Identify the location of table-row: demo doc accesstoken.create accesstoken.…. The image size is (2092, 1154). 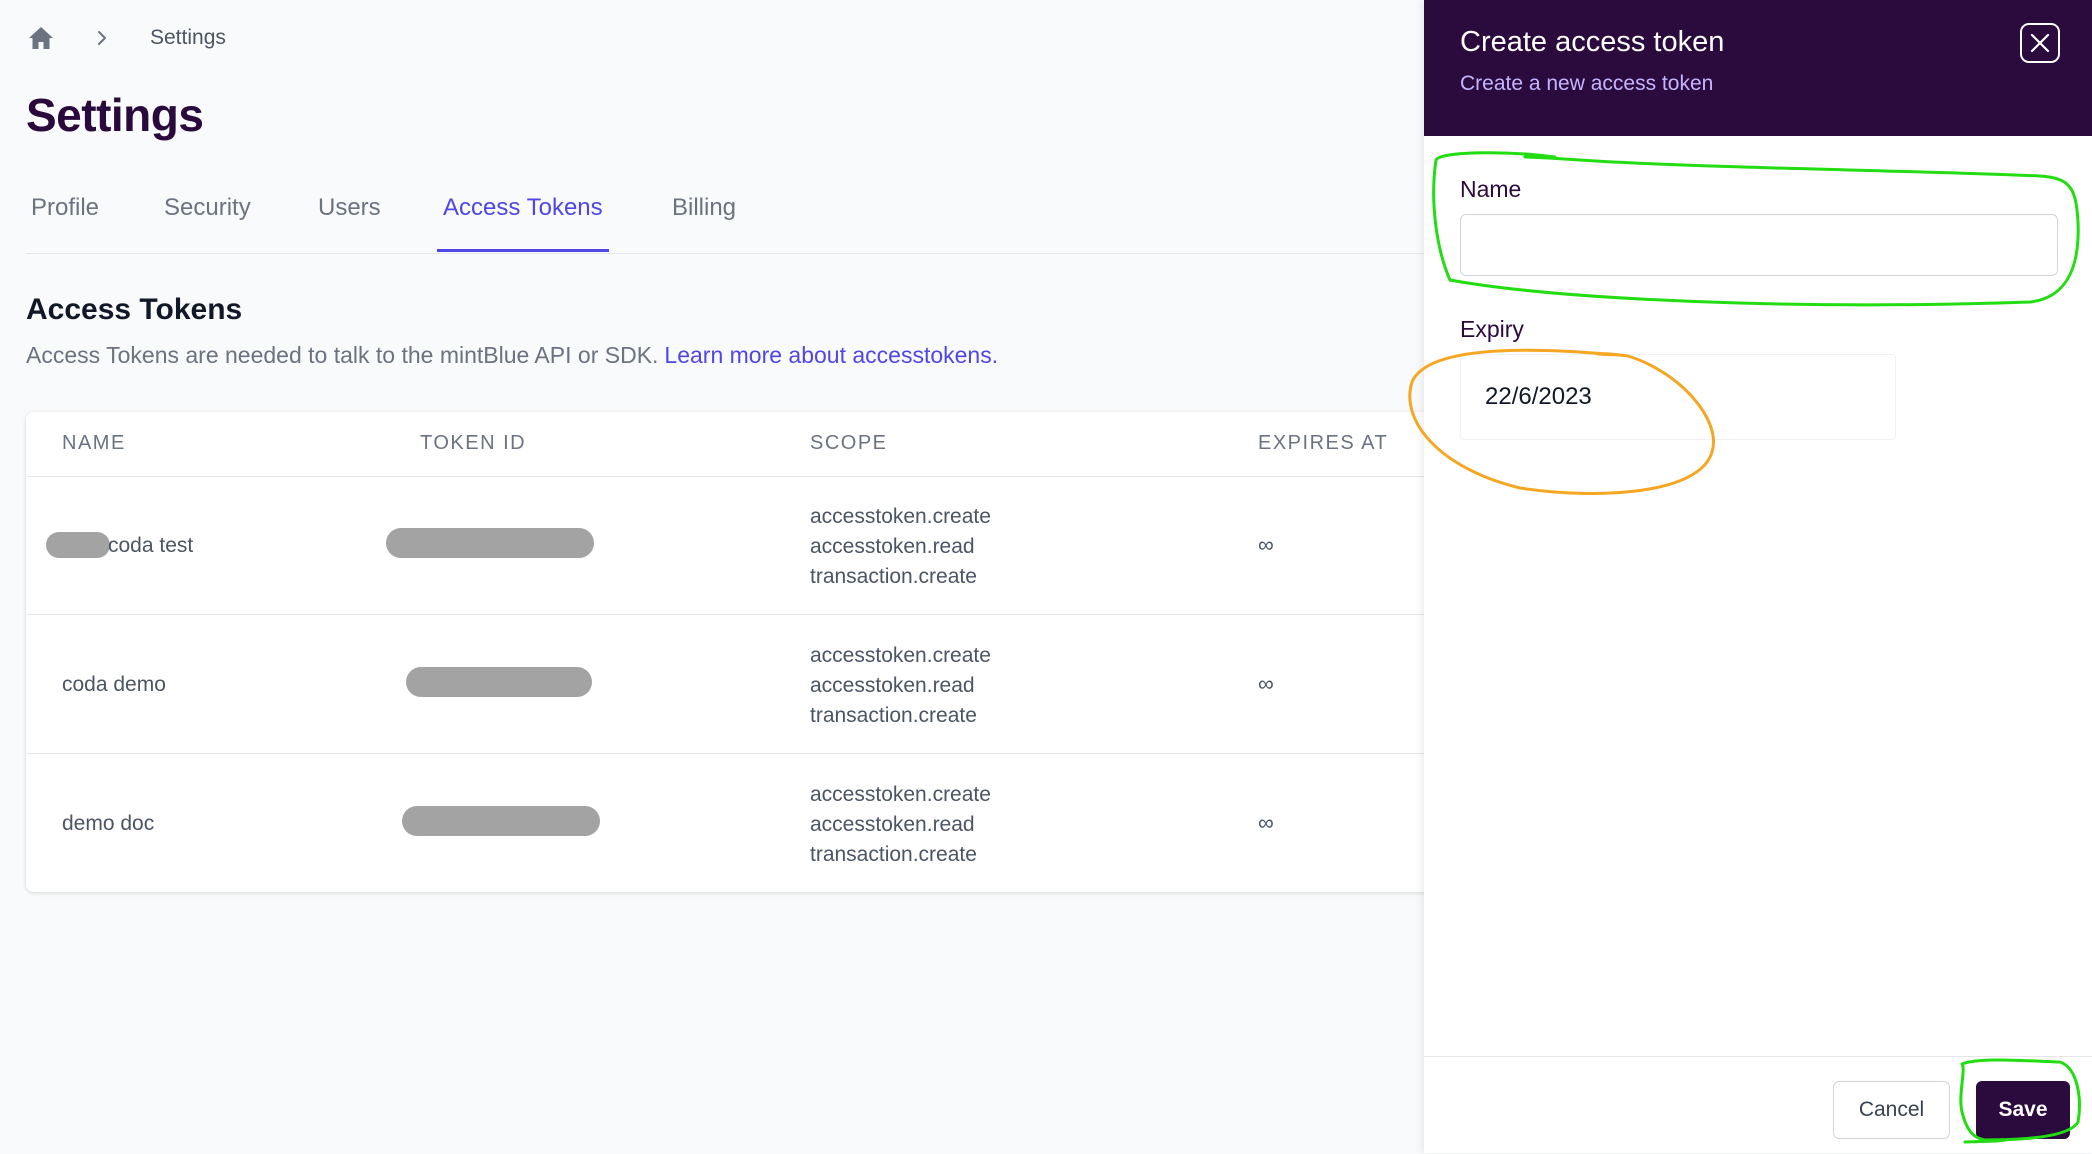
(746, 823).